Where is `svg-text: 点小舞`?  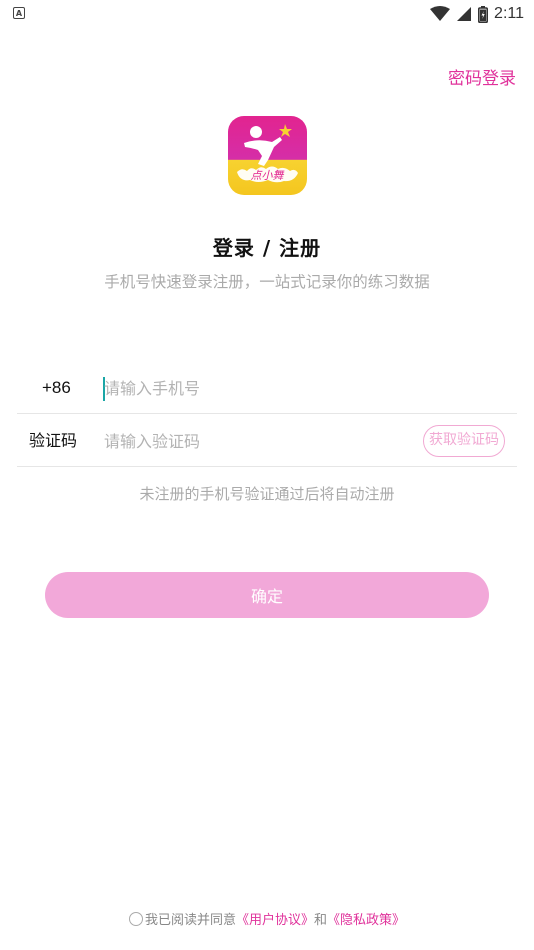 svg-text: 点小舞 is located at coordinates (268, 175).